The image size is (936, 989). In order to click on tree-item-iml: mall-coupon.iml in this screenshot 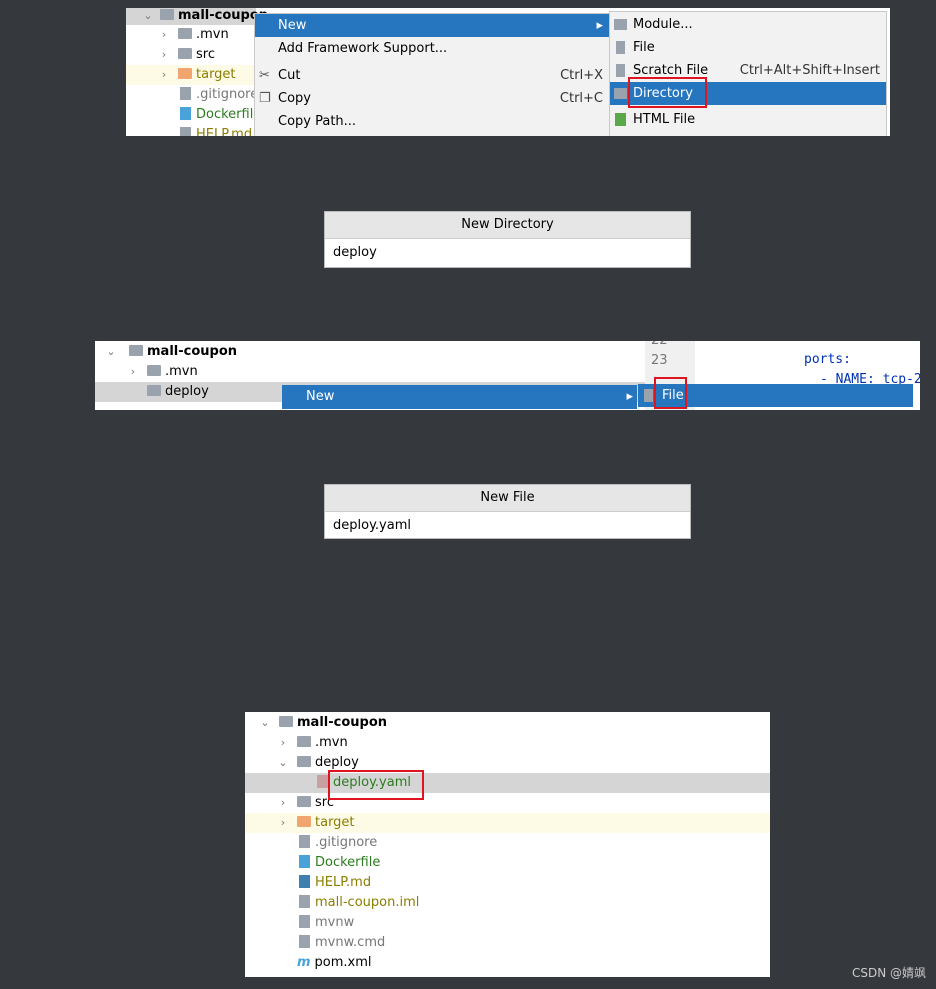, I will do `click(359, 903)`.